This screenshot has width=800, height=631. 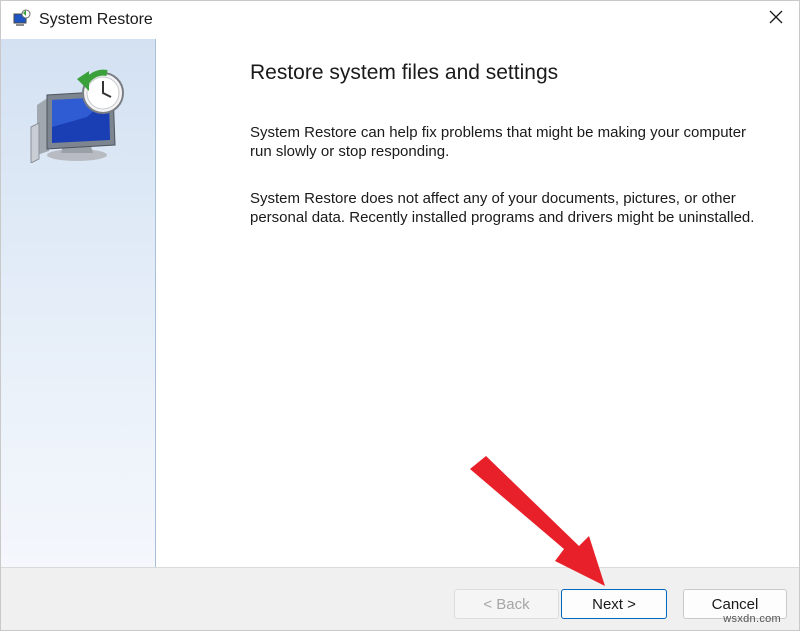 What do you see at coordinates (400, 598) in the screenshot?
I see `button-bar: < Back Next > Cancel` at bounding box center [400, 598].